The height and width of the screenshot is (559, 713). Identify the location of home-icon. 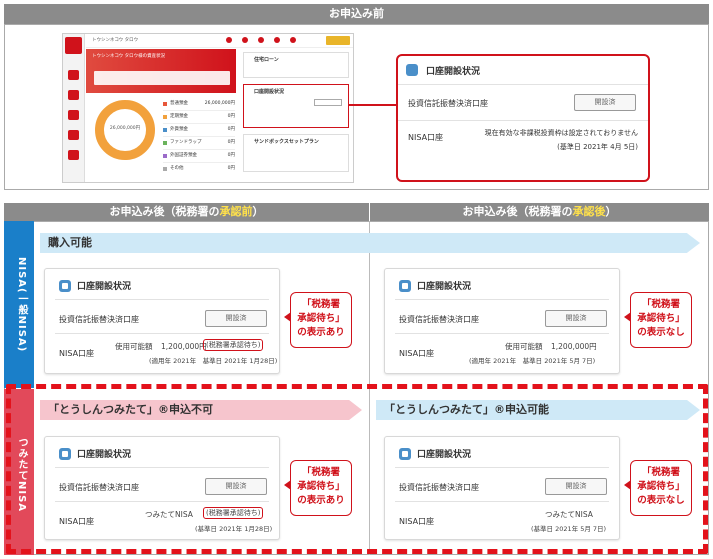
(73, 45).